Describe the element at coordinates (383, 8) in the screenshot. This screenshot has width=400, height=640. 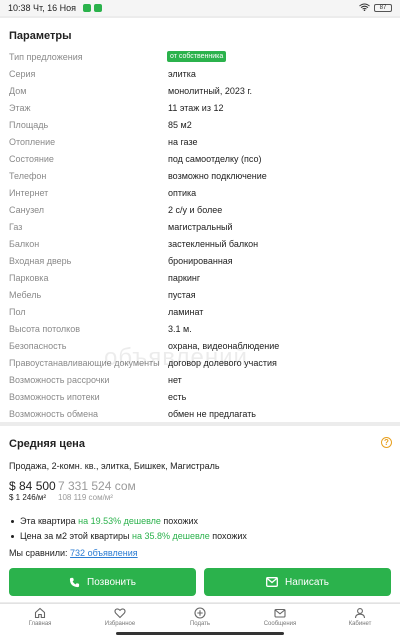
I see `battery-icon: 87` at that location.